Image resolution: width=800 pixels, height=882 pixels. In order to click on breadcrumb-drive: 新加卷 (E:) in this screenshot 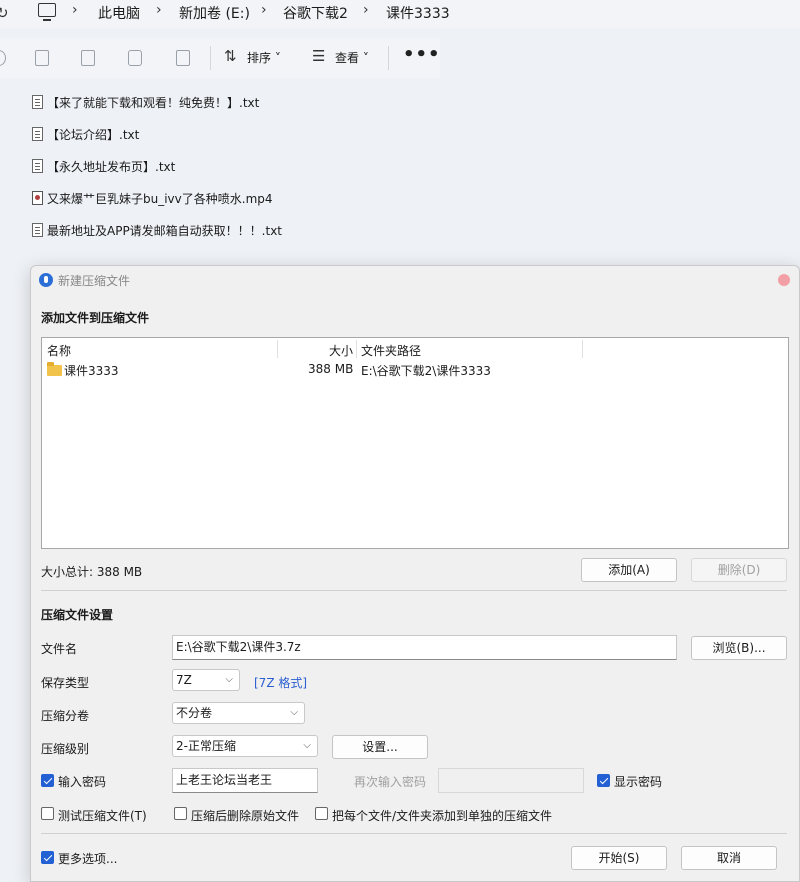, I will do `click(214, 13)`.